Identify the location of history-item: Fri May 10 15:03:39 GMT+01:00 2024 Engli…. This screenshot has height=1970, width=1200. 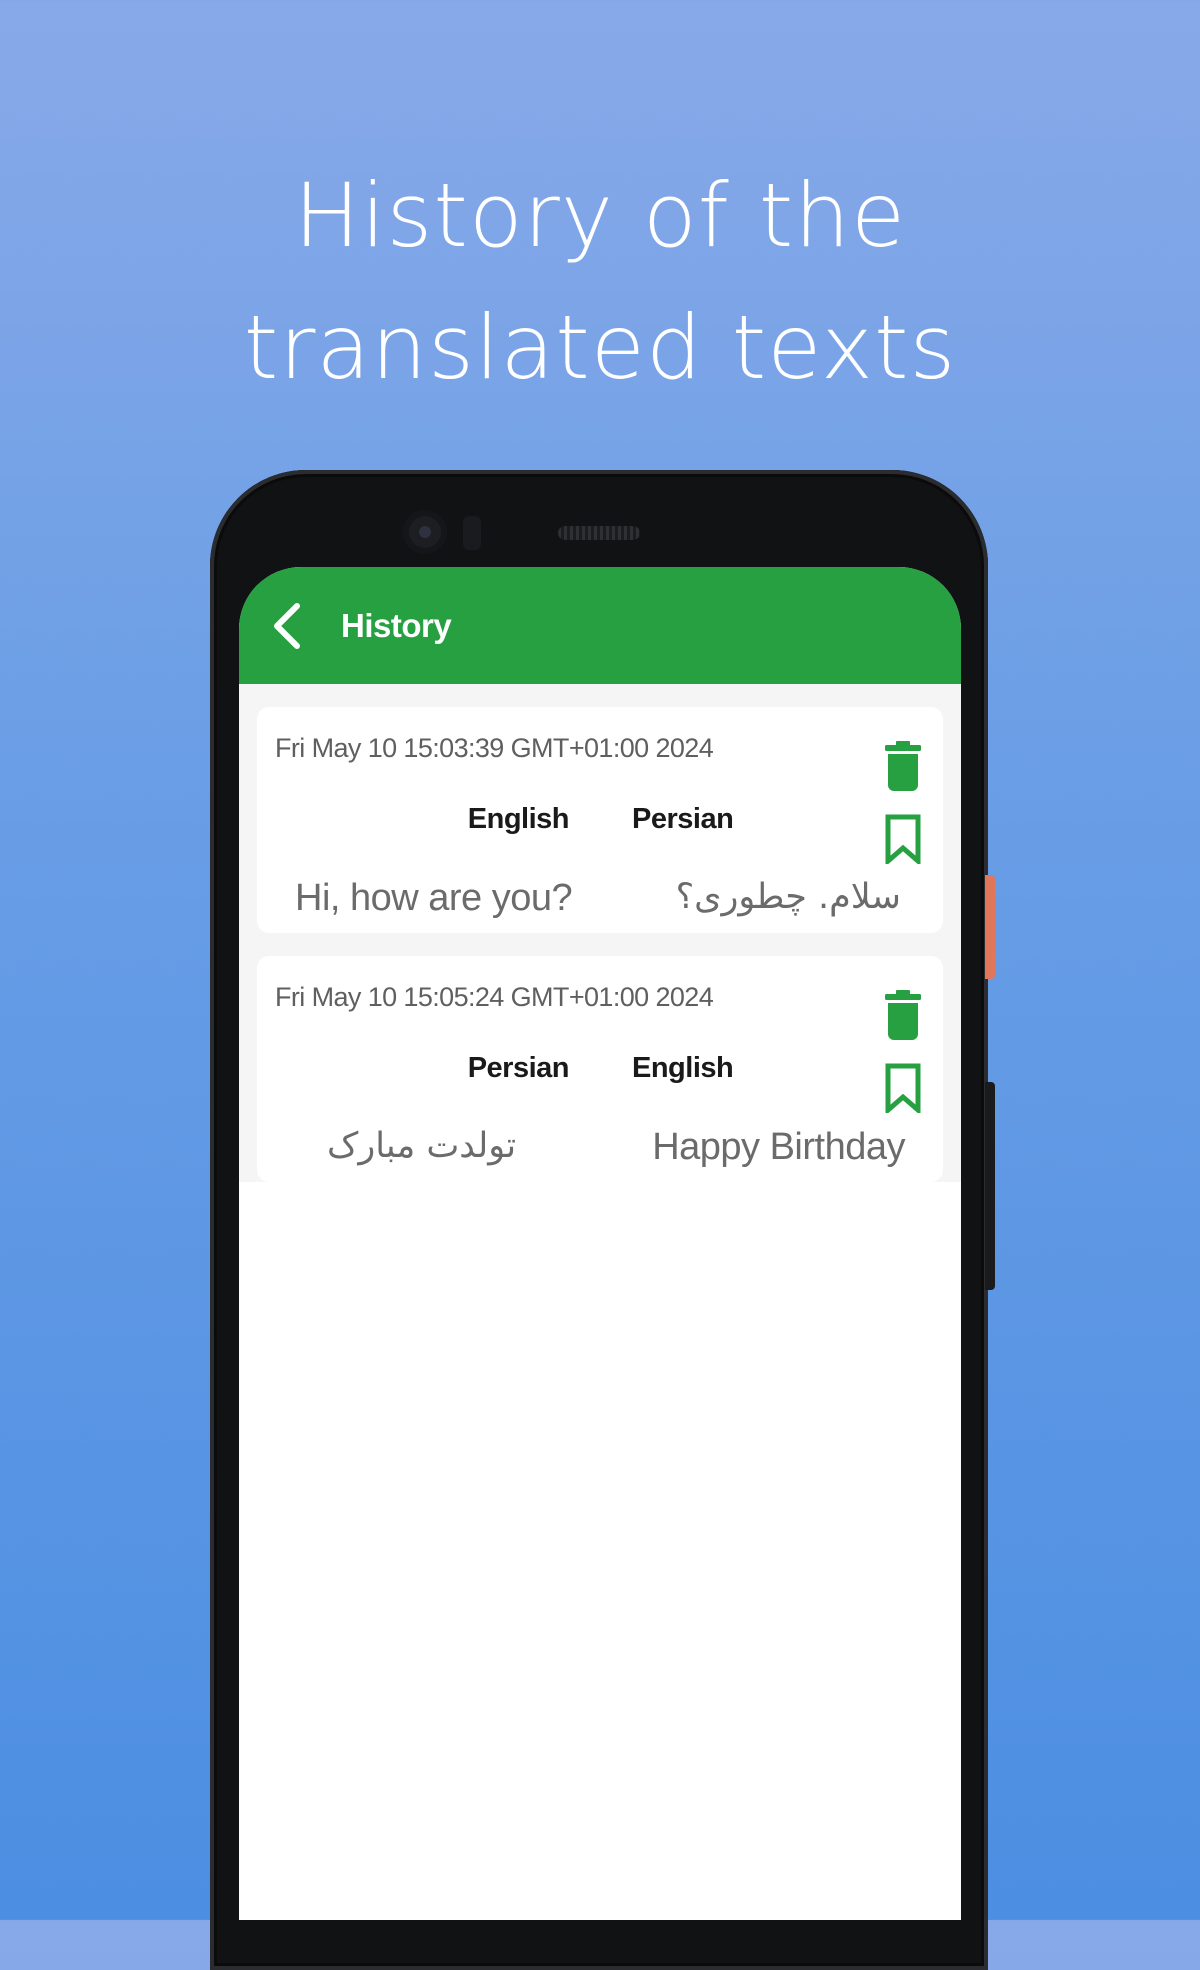
(600, 820).